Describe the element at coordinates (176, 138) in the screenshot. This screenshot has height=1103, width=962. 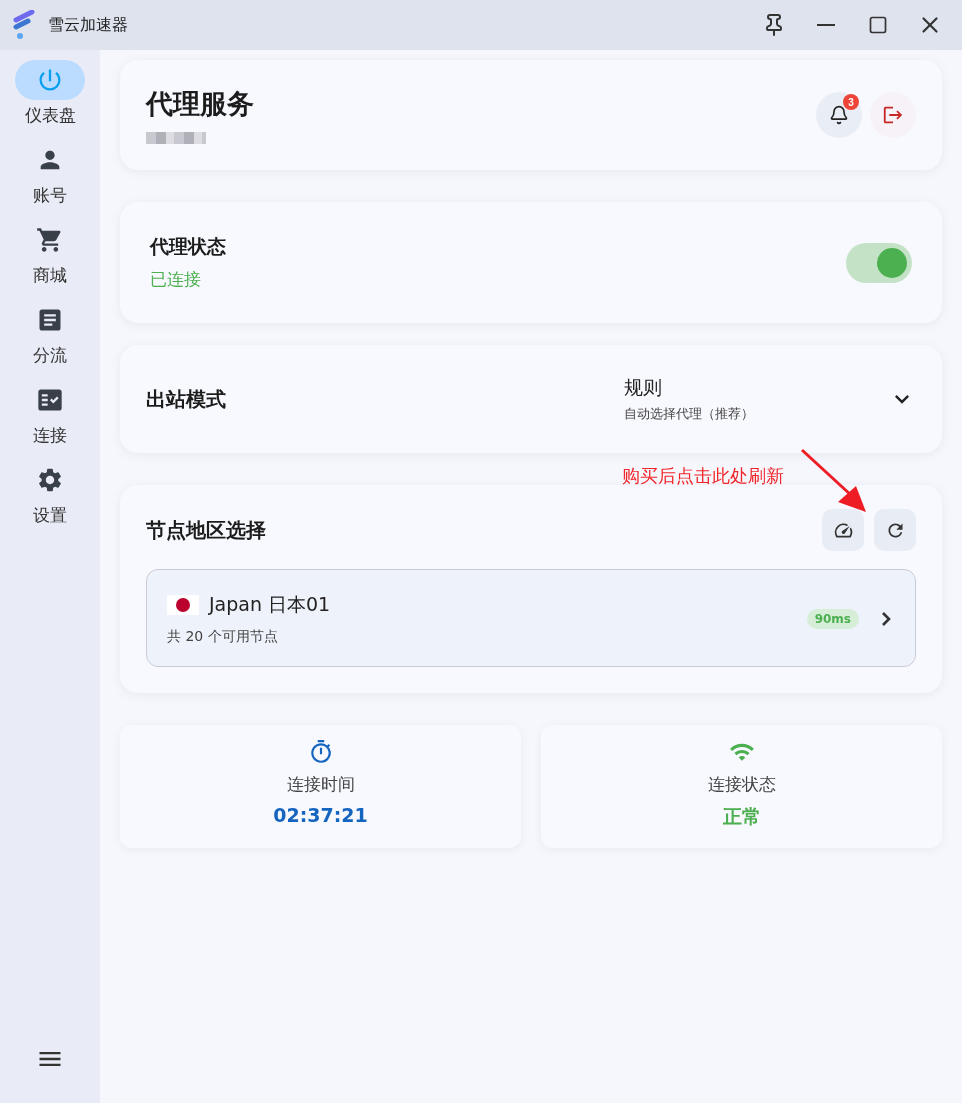
I see `redacted-text` at that location.